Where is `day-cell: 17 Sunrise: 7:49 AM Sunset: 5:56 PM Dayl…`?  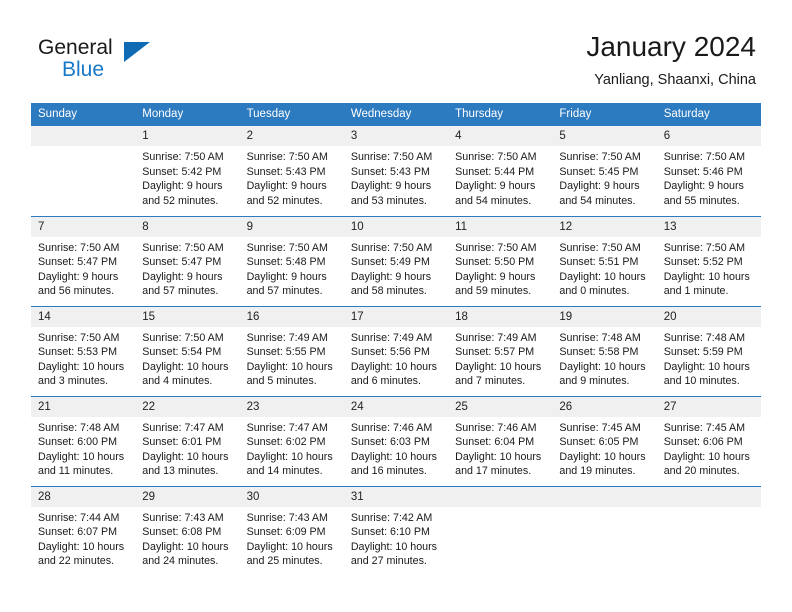
day-cell: 17 Sunrise: 7:49 AM Sunset: 5:56 PM Dayl… is located at coordinates (396, 350).